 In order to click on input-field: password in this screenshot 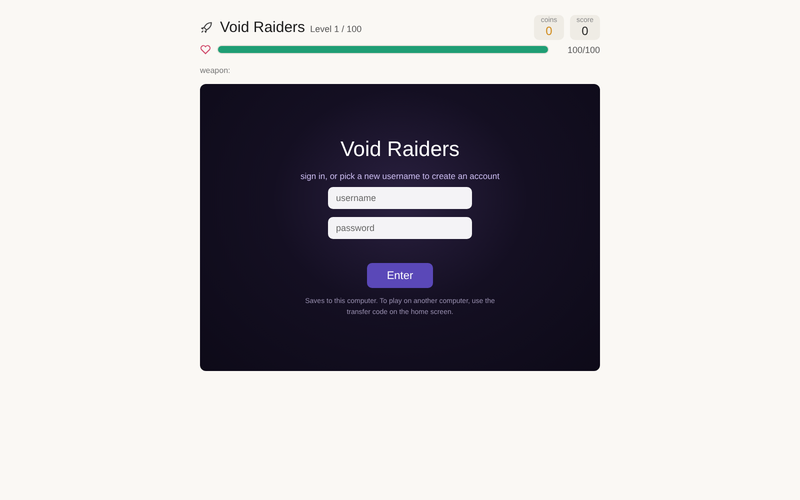, I will do `click(400, 228)`.